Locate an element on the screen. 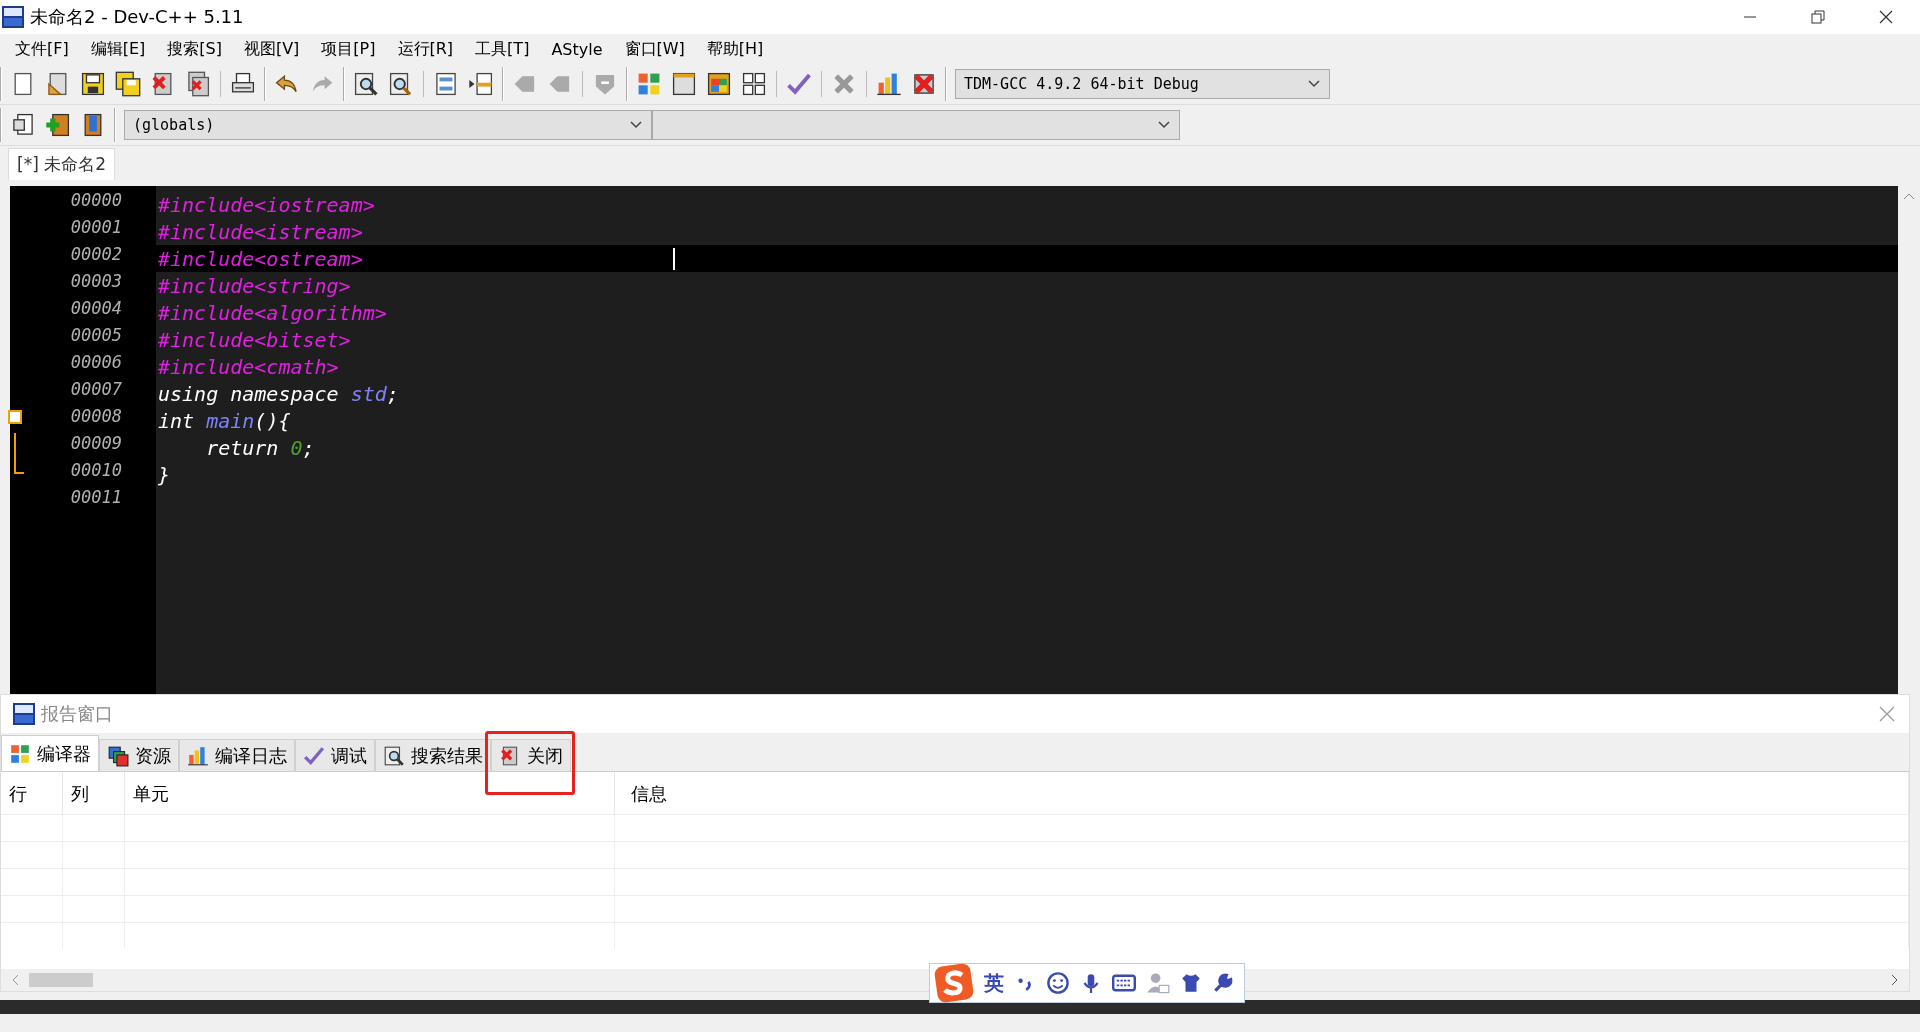 The height and width of the screenshot is (1032, 1920). line-number: 00006 is located at coordinates (96, 361).